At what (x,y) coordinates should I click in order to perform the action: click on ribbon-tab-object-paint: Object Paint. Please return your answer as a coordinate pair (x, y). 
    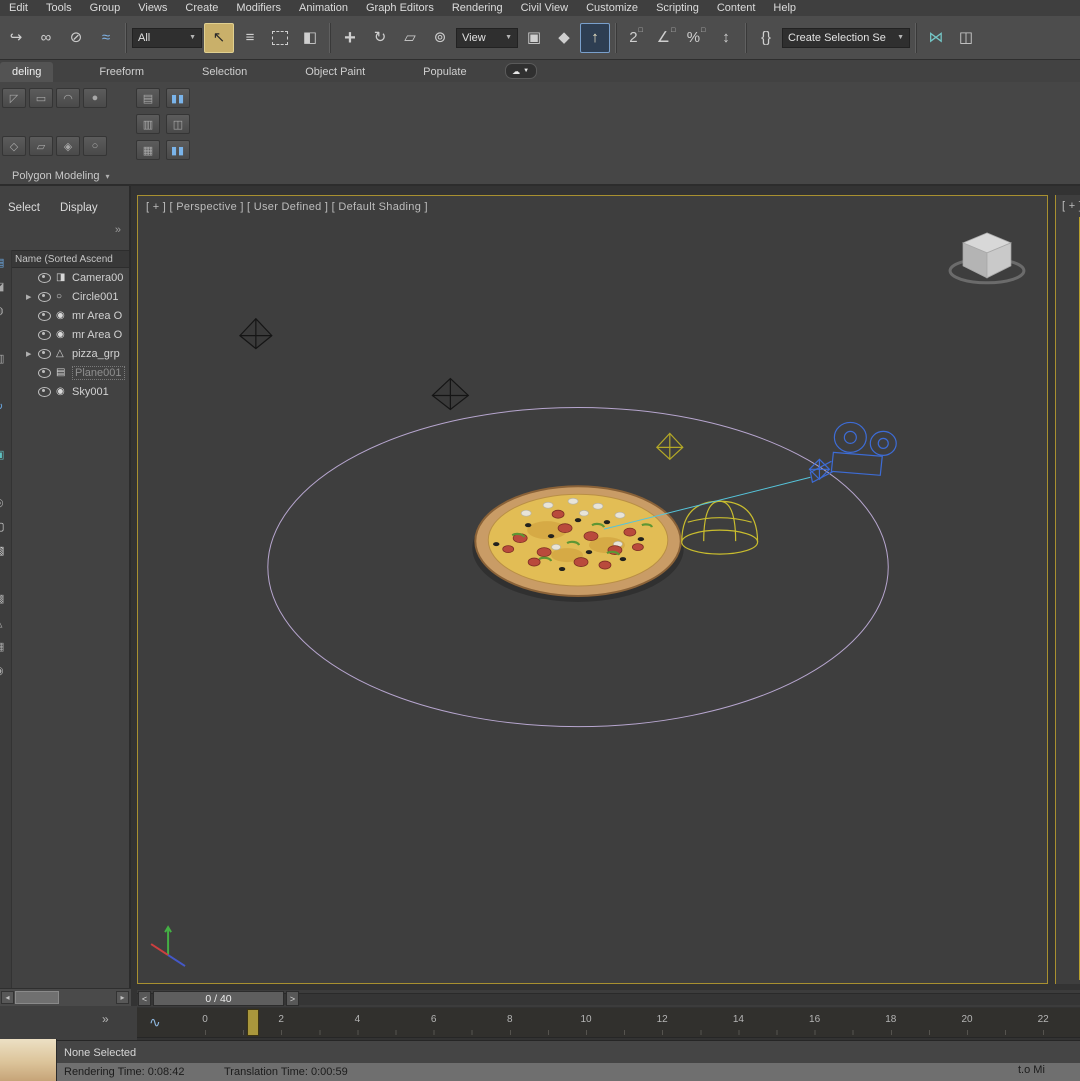
    Looking at the image, I should click on (335, 72).